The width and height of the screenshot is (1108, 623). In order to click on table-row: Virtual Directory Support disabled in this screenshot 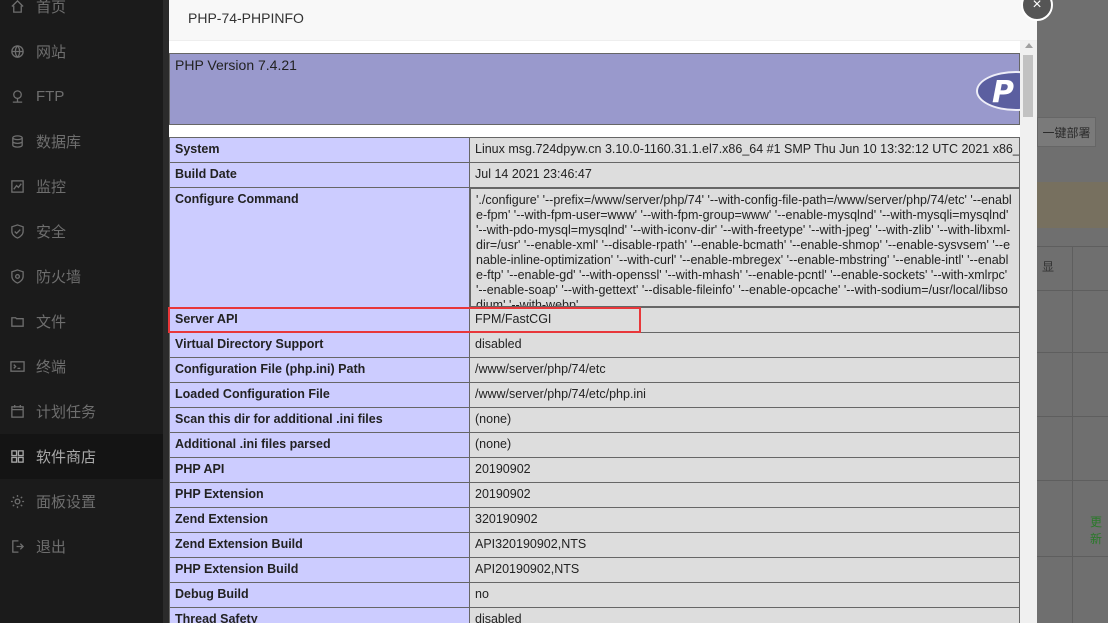, I will do `click(594, 345)`.